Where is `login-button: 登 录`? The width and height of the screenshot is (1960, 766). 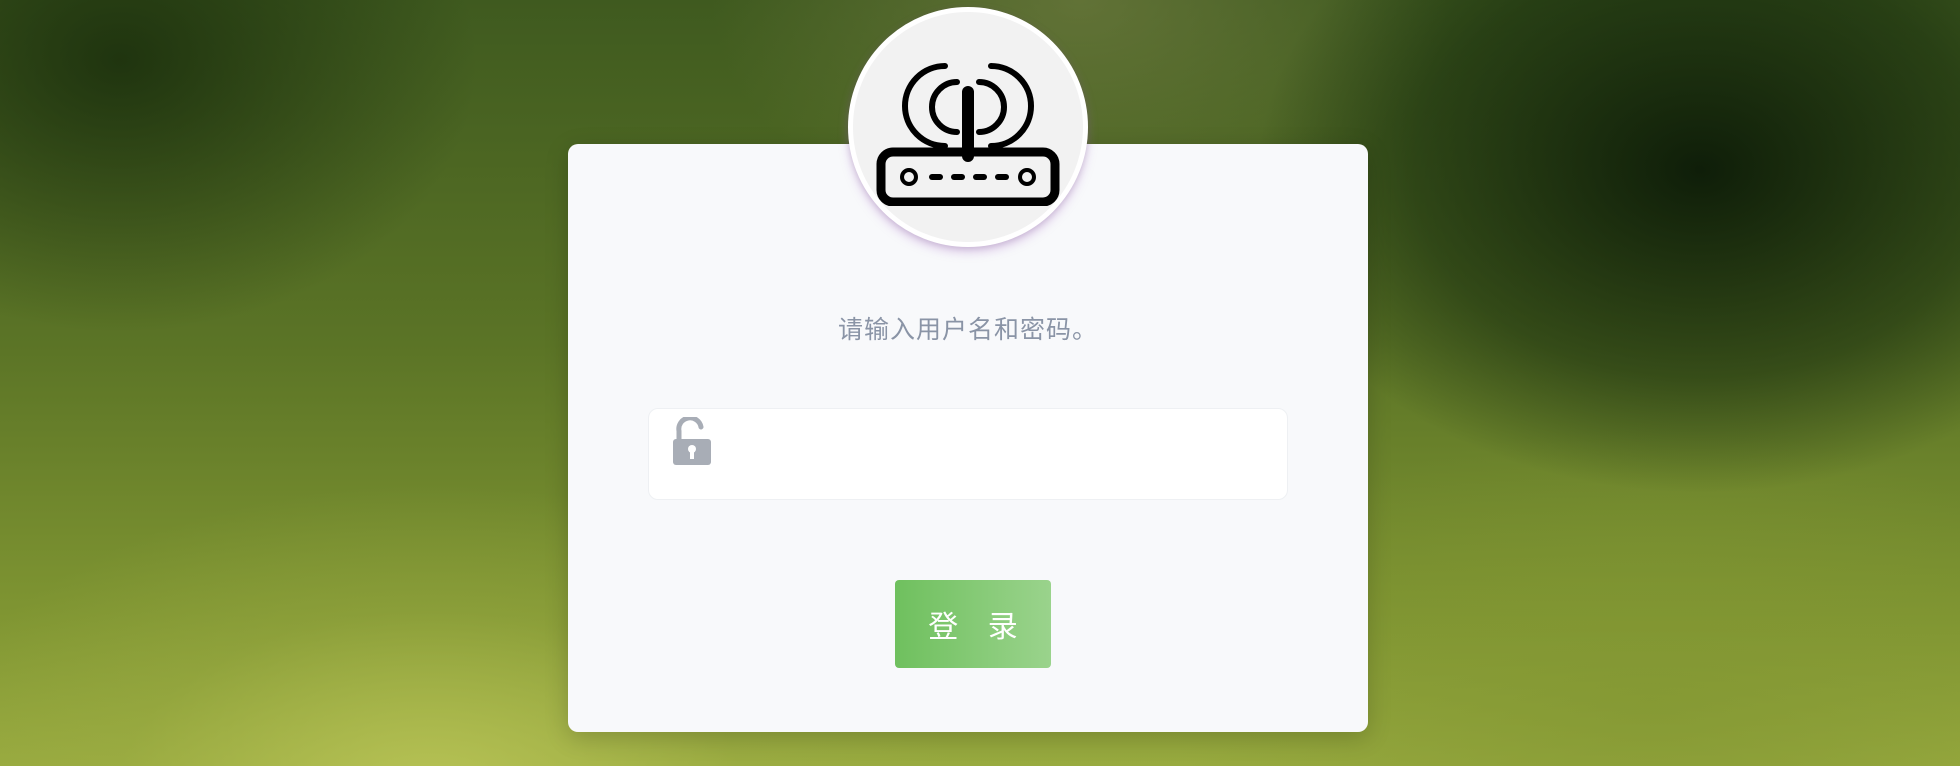 login-button: 登 录 is located at coordinates (973, 624).